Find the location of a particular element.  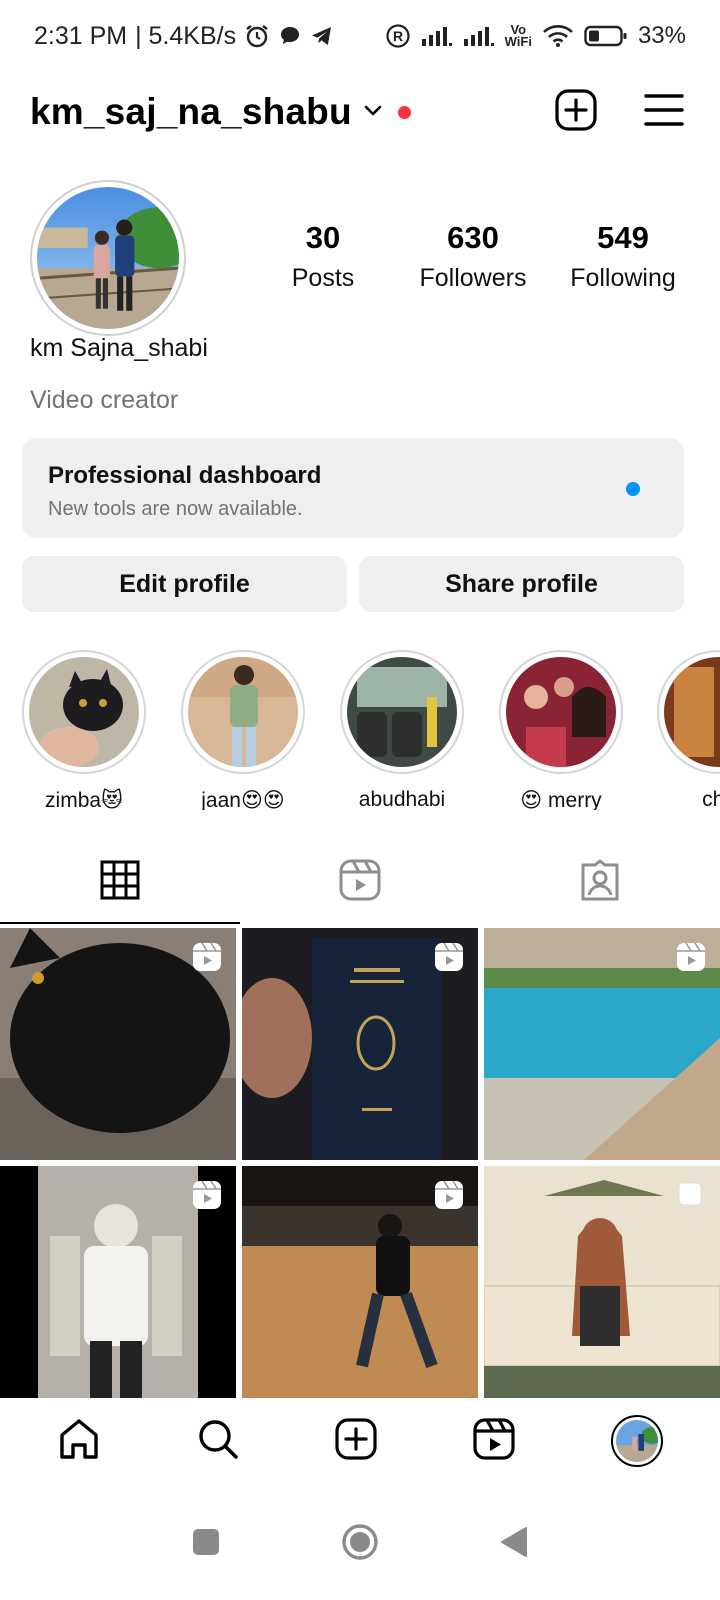

profile-tabs is located at coordinates (360, 882).